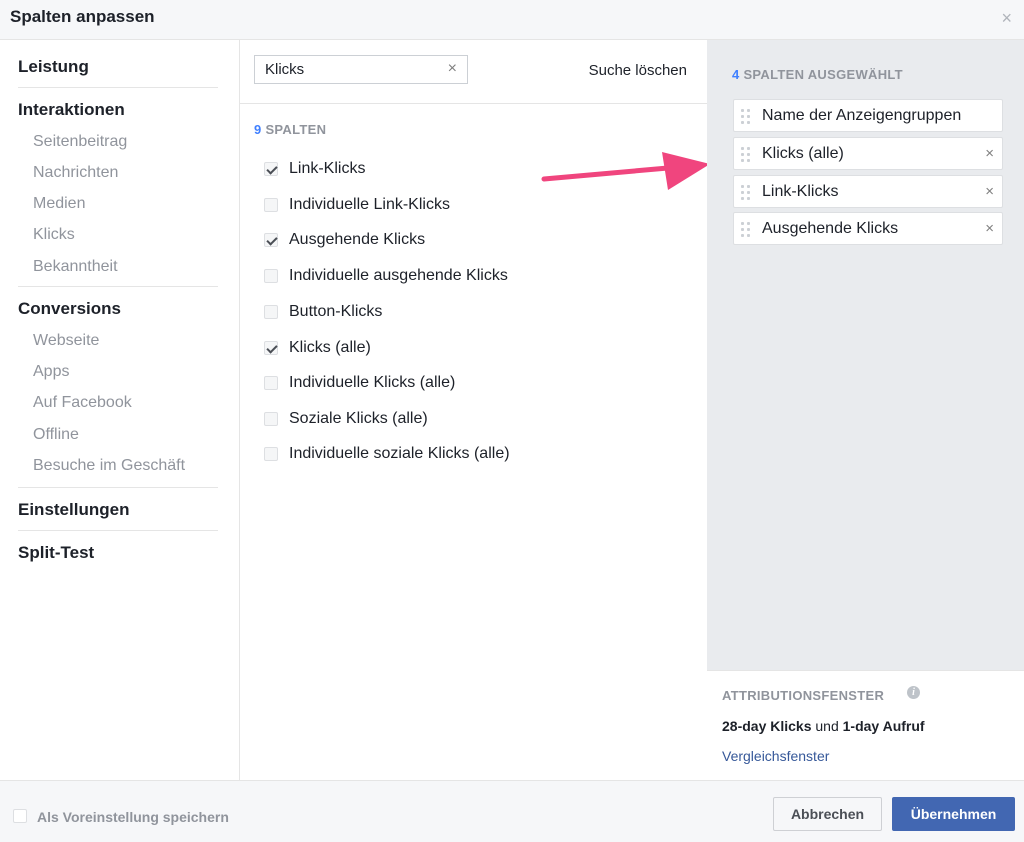 This screenshot has height=842, width=1024. I want to click on nav-section-einstellungen: Einstellungen, so click(73, 510).